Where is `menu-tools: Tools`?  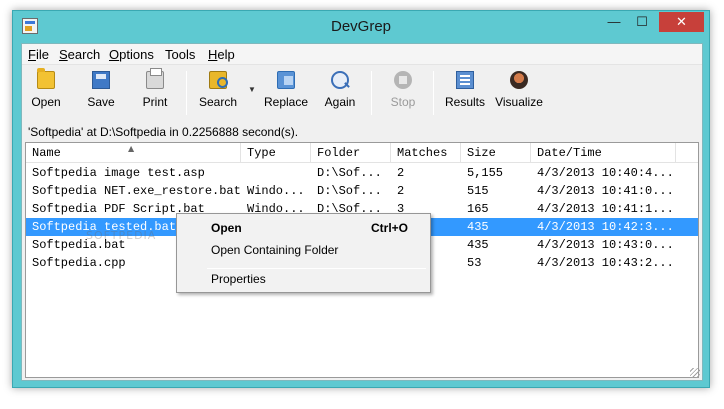 menu-tools: Tools is located at coordinates (180, 54).